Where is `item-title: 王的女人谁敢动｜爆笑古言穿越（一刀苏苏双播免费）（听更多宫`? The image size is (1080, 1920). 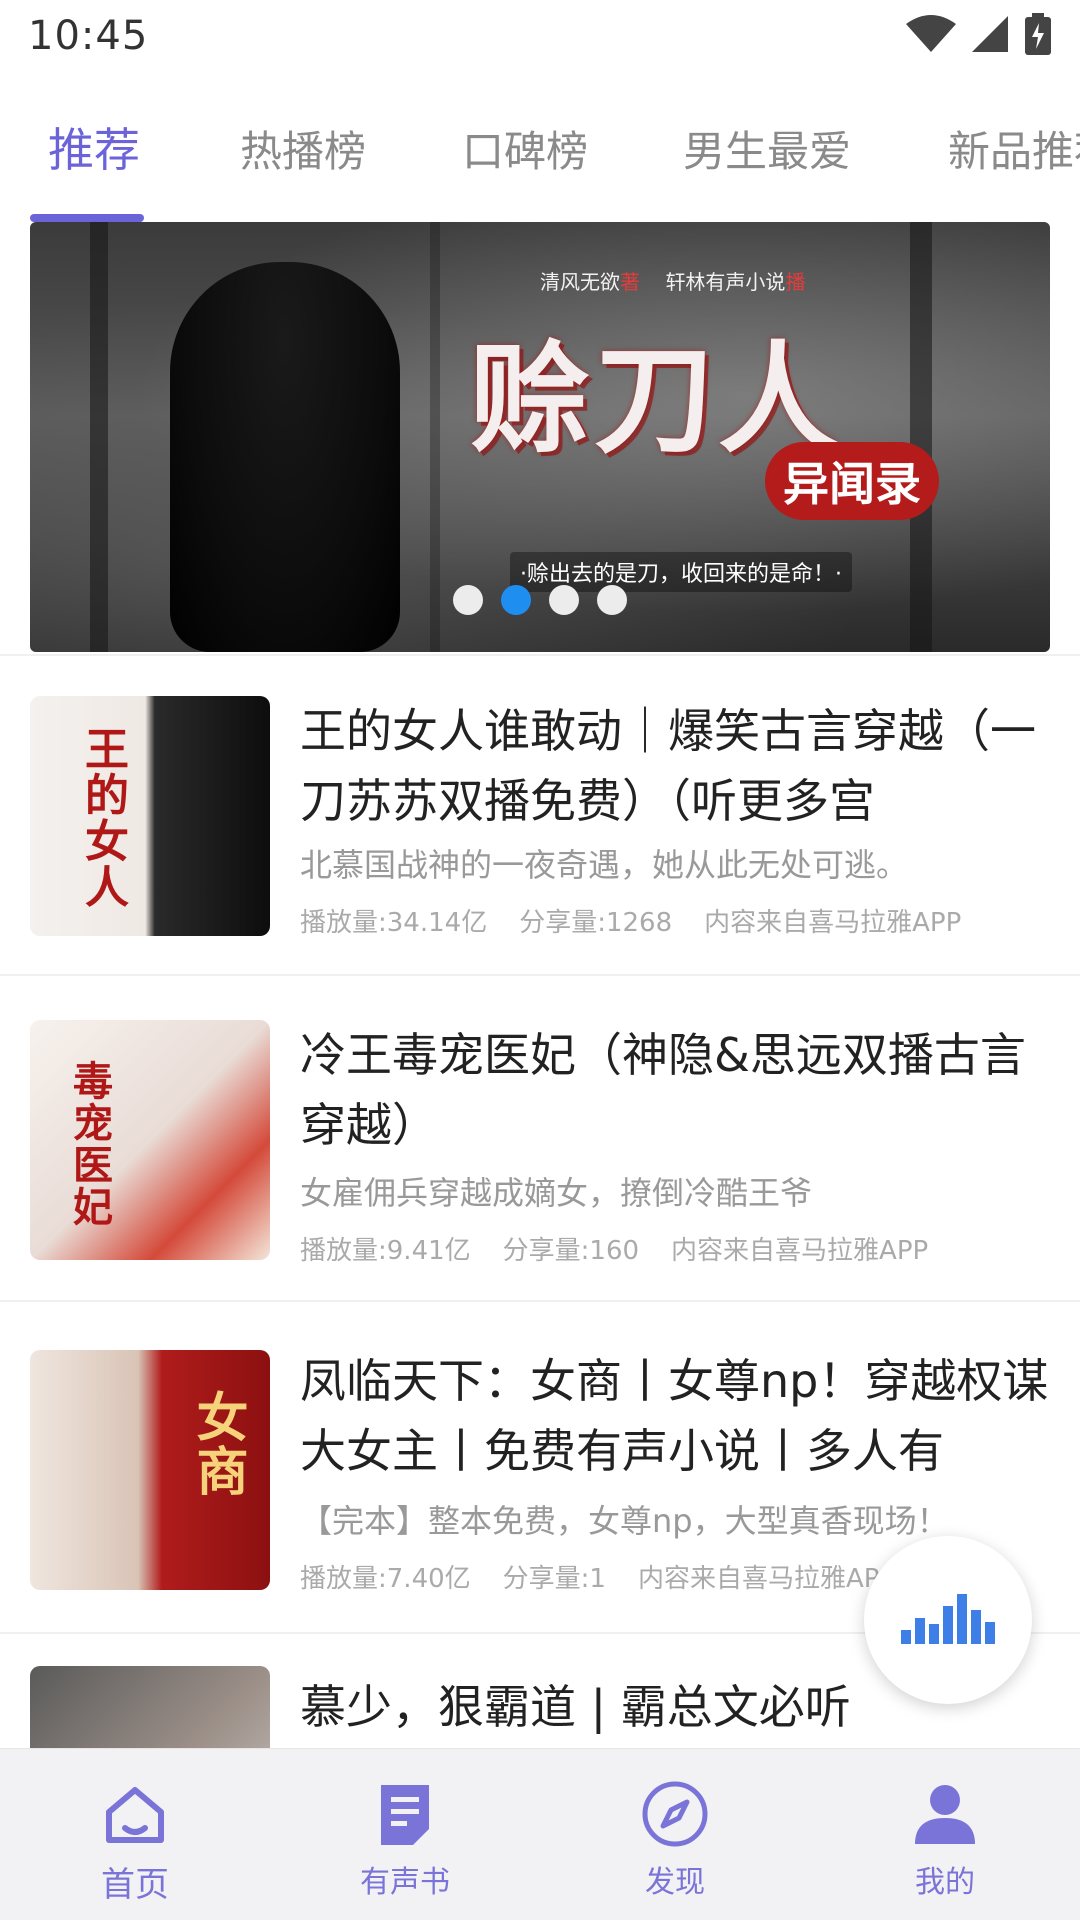 item-title: 王的女人谁敢动｜爆笑古言穿越（一刀苏苏双播免费）（听更多宫 is located at coordinates (668, 766).